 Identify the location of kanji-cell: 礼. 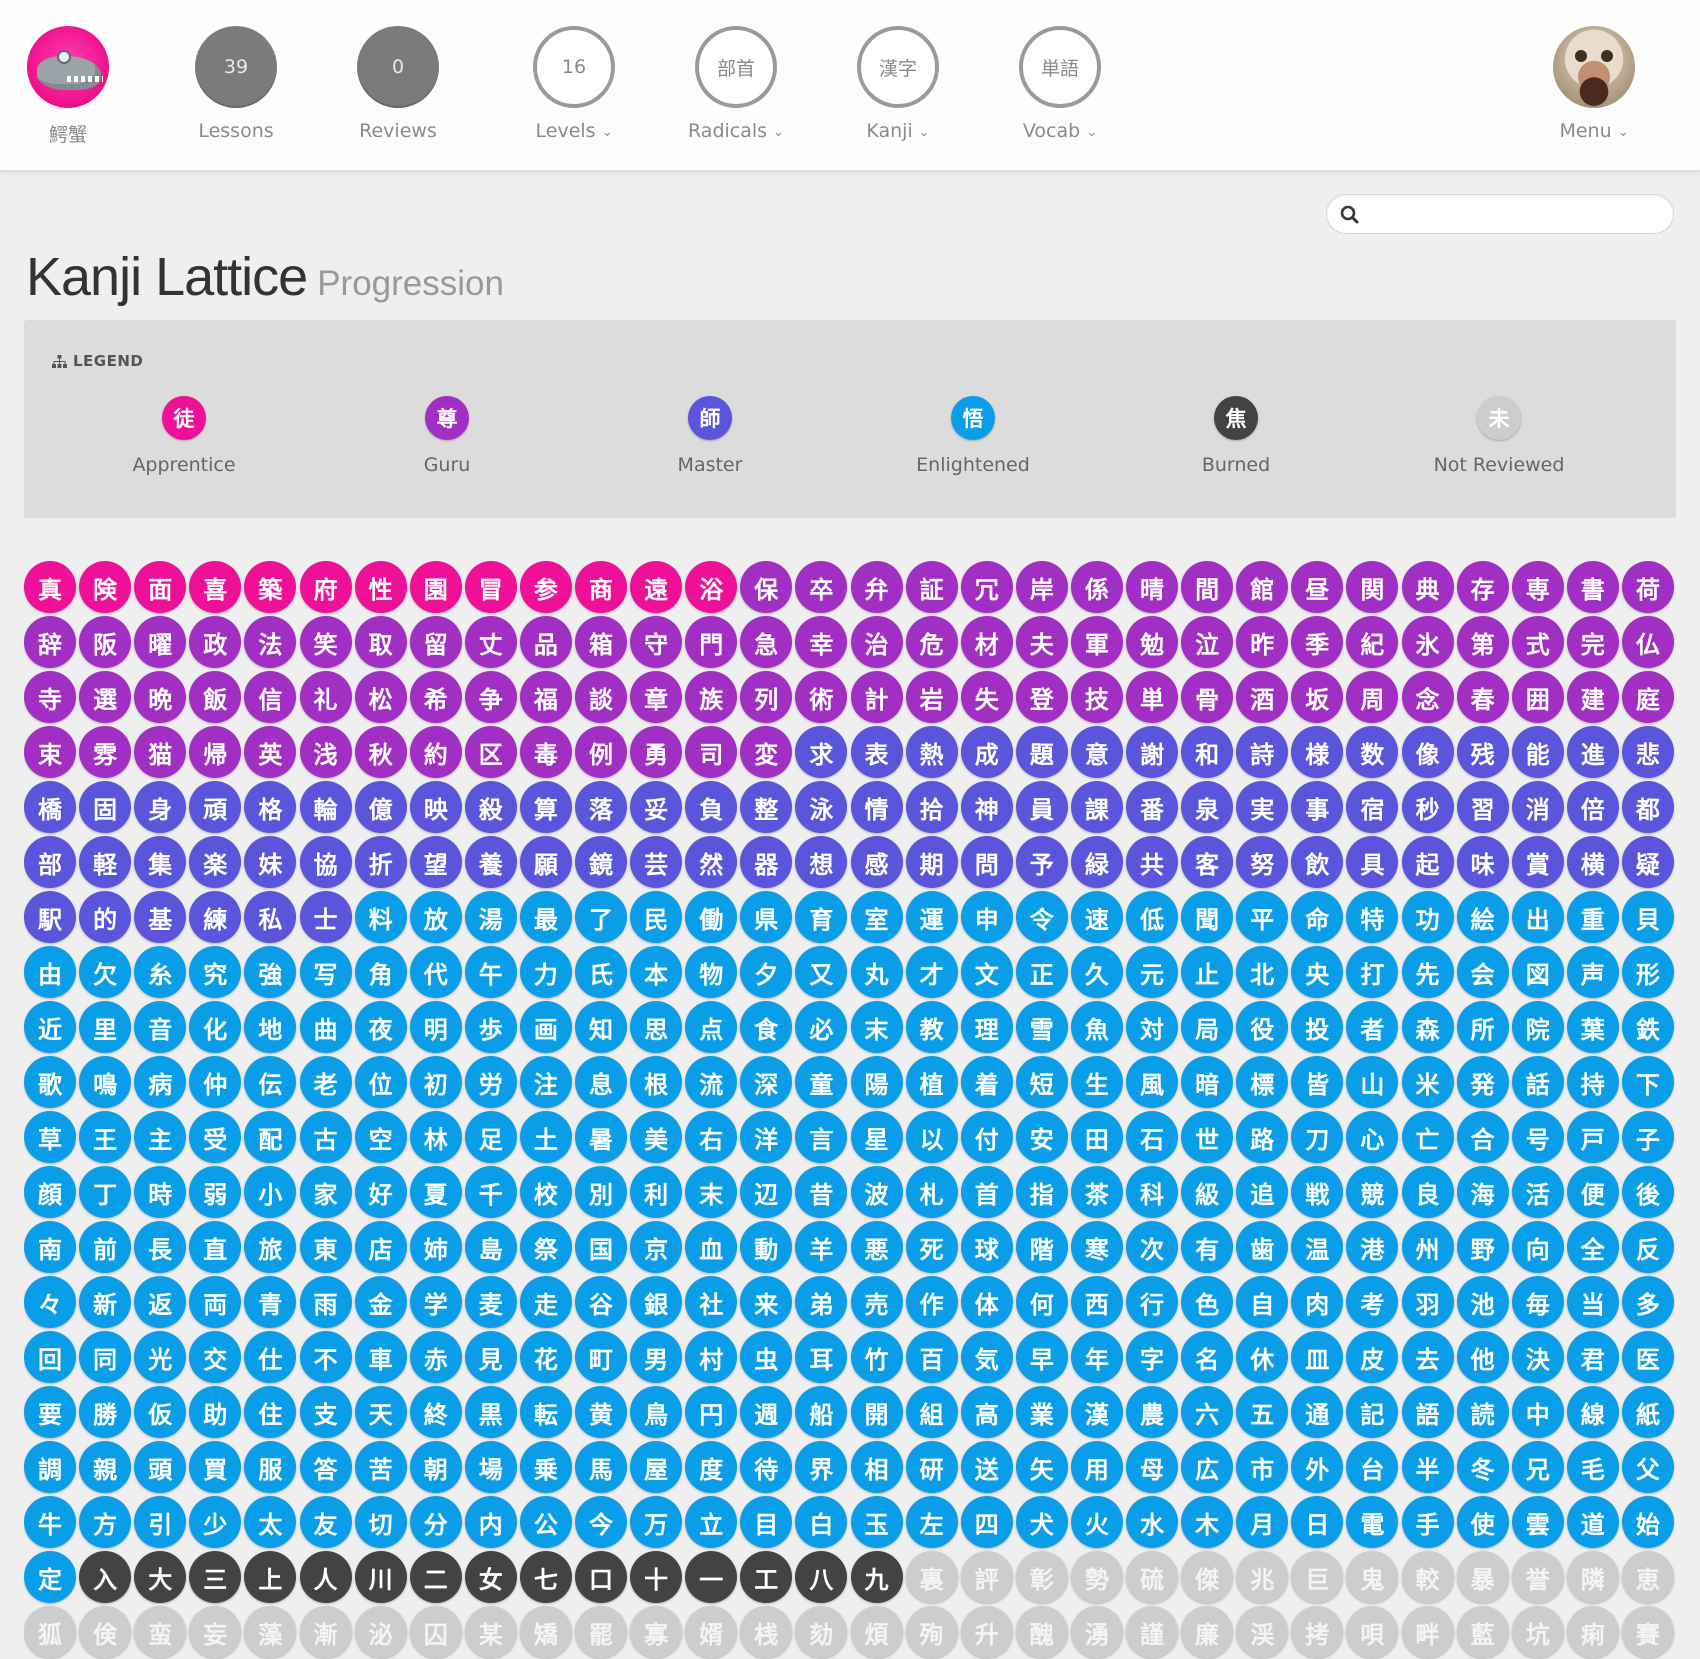
(325, 697).